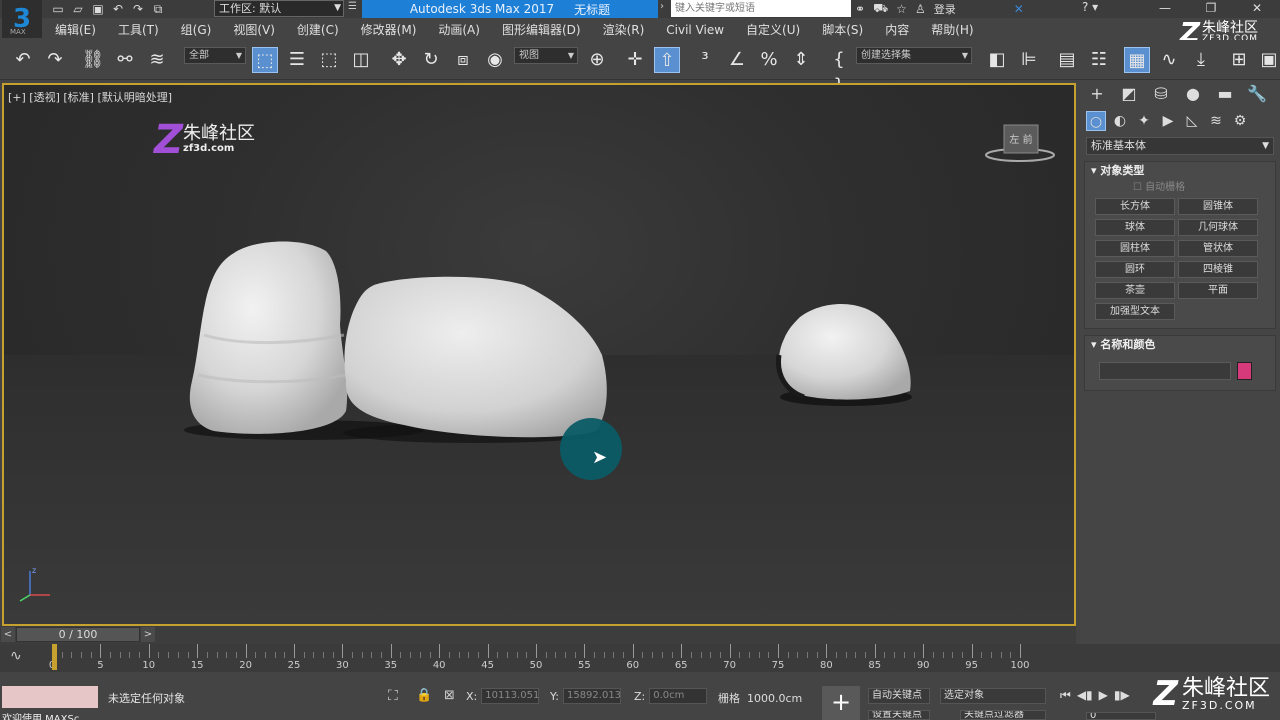 The image size is (1280, 720). I want to click on create-tab-icon: +, so click(1097, 94).